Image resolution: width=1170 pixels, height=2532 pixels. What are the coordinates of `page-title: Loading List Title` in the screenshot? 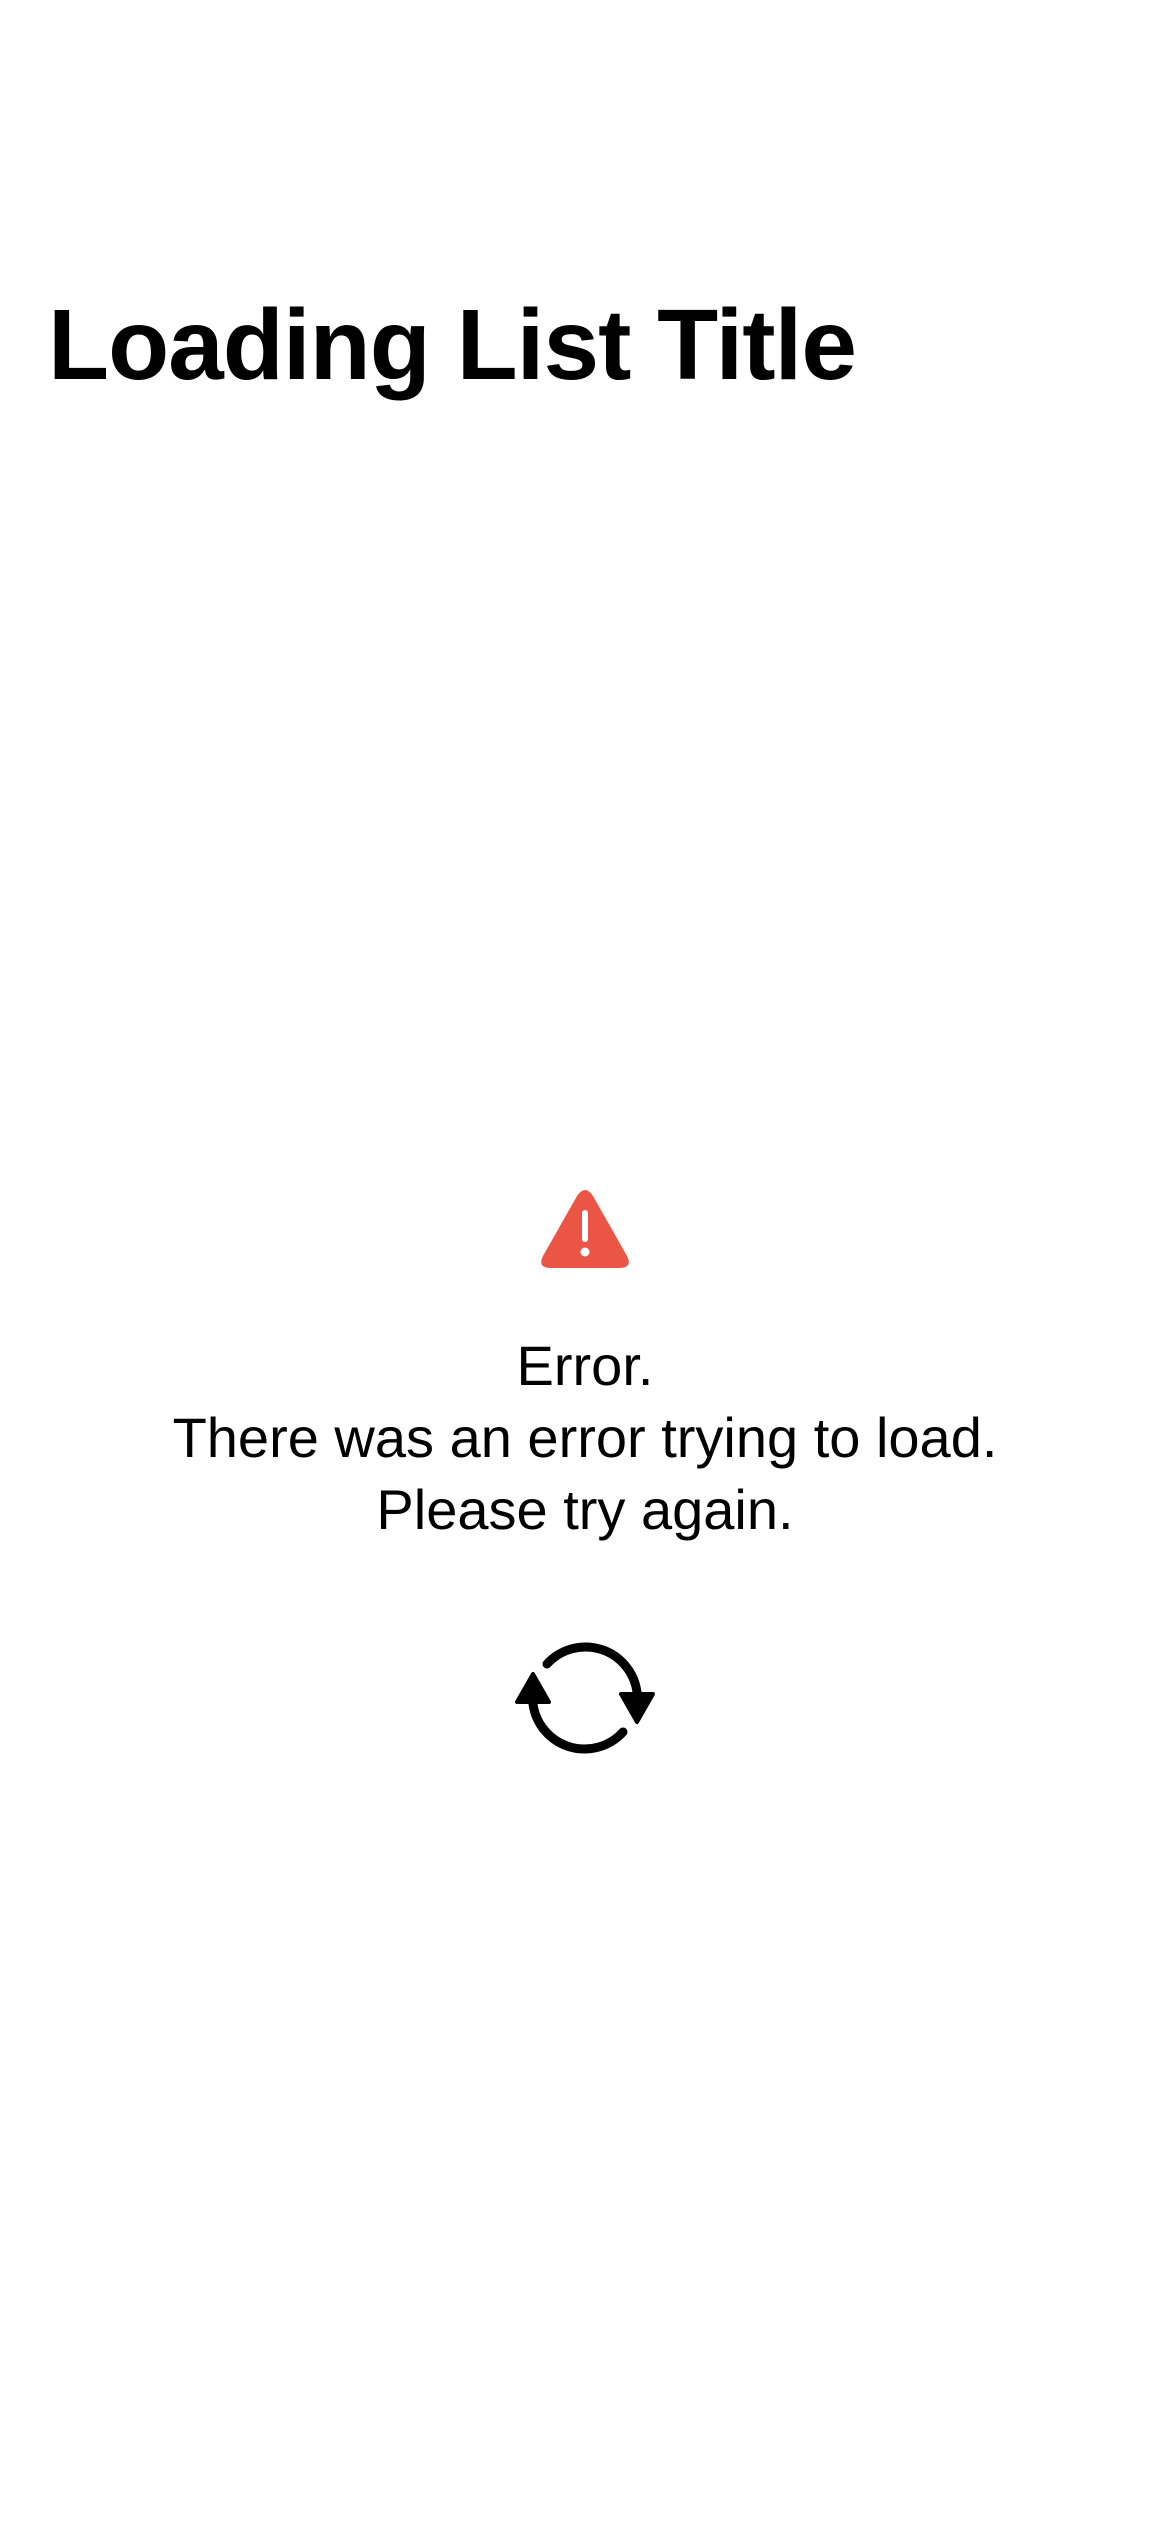 It's located at (452, 345).